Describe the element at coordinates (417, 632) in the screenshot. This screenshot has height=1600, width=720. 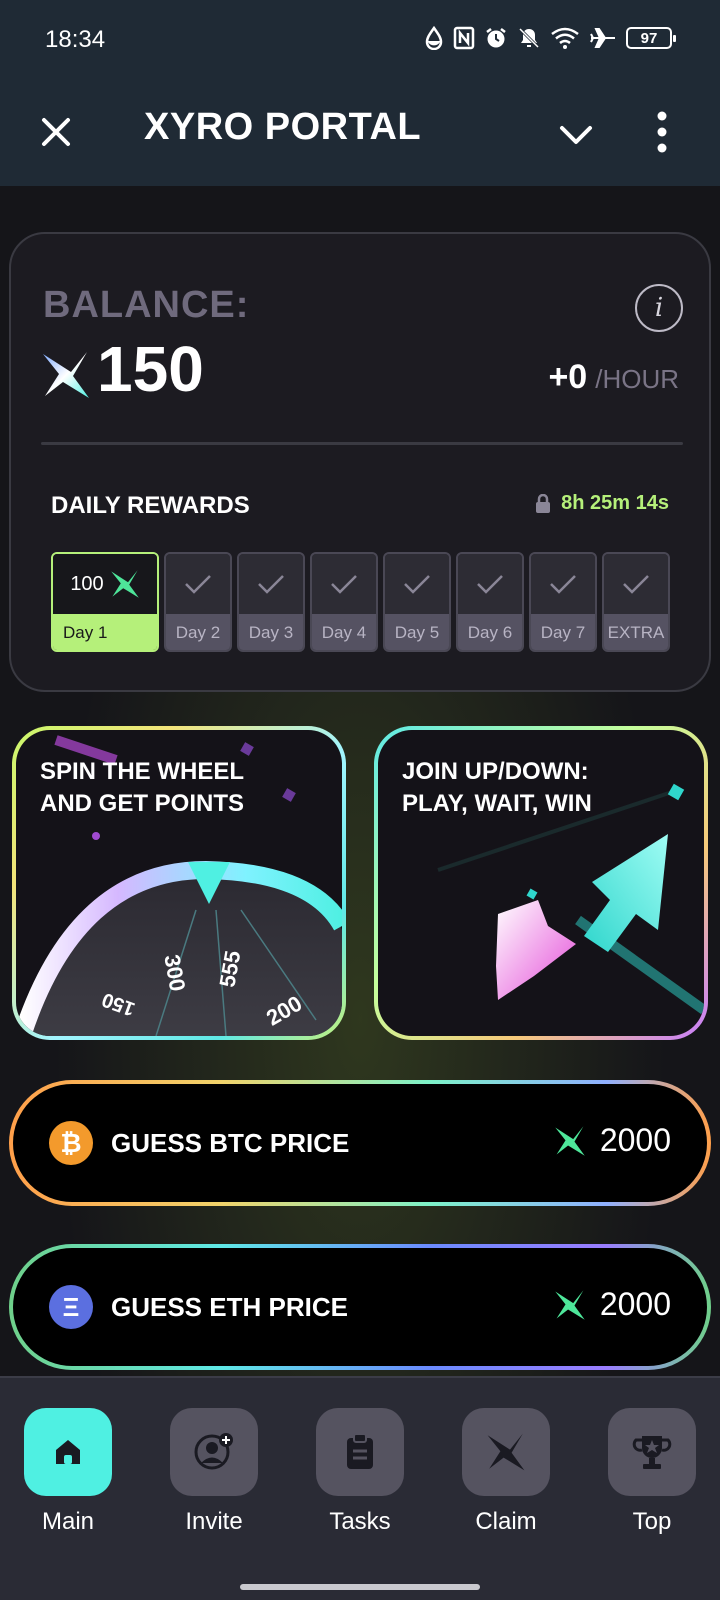
I see `day-label: Day 5` at that location.